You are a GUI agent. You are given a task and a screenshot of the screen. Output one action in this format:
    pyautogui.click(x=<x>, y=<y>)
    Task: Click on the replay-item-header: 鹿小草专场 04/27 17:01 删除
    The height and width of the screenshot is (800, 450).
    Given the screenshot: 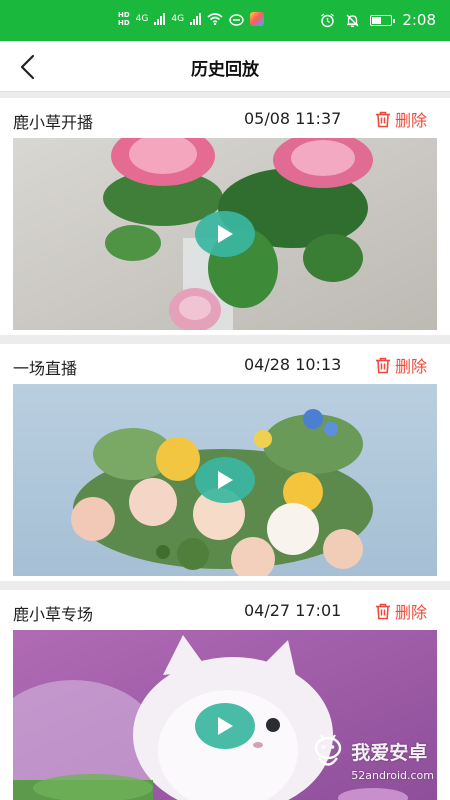 What is the action you would take?
    pyautogui.click(x=225, y=610)
    